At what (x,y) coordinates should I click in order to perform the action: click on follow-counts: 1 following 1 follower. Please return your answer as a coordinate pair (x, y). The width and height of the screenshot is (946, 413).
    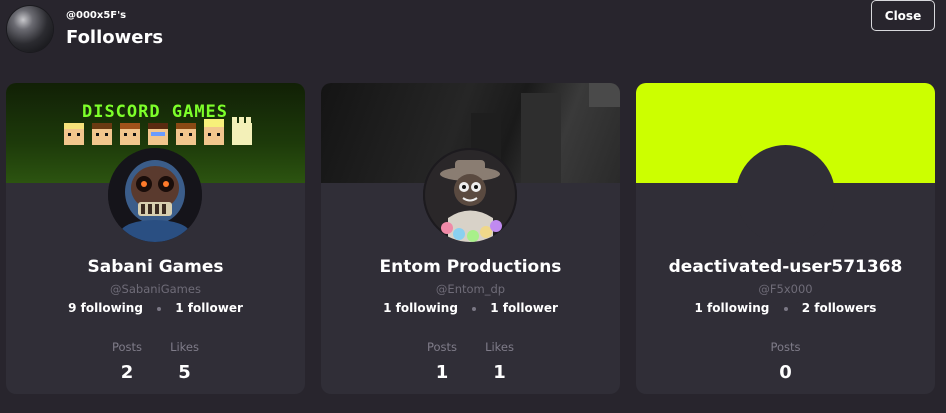
    Looking at the image, I should click on (470, 308).